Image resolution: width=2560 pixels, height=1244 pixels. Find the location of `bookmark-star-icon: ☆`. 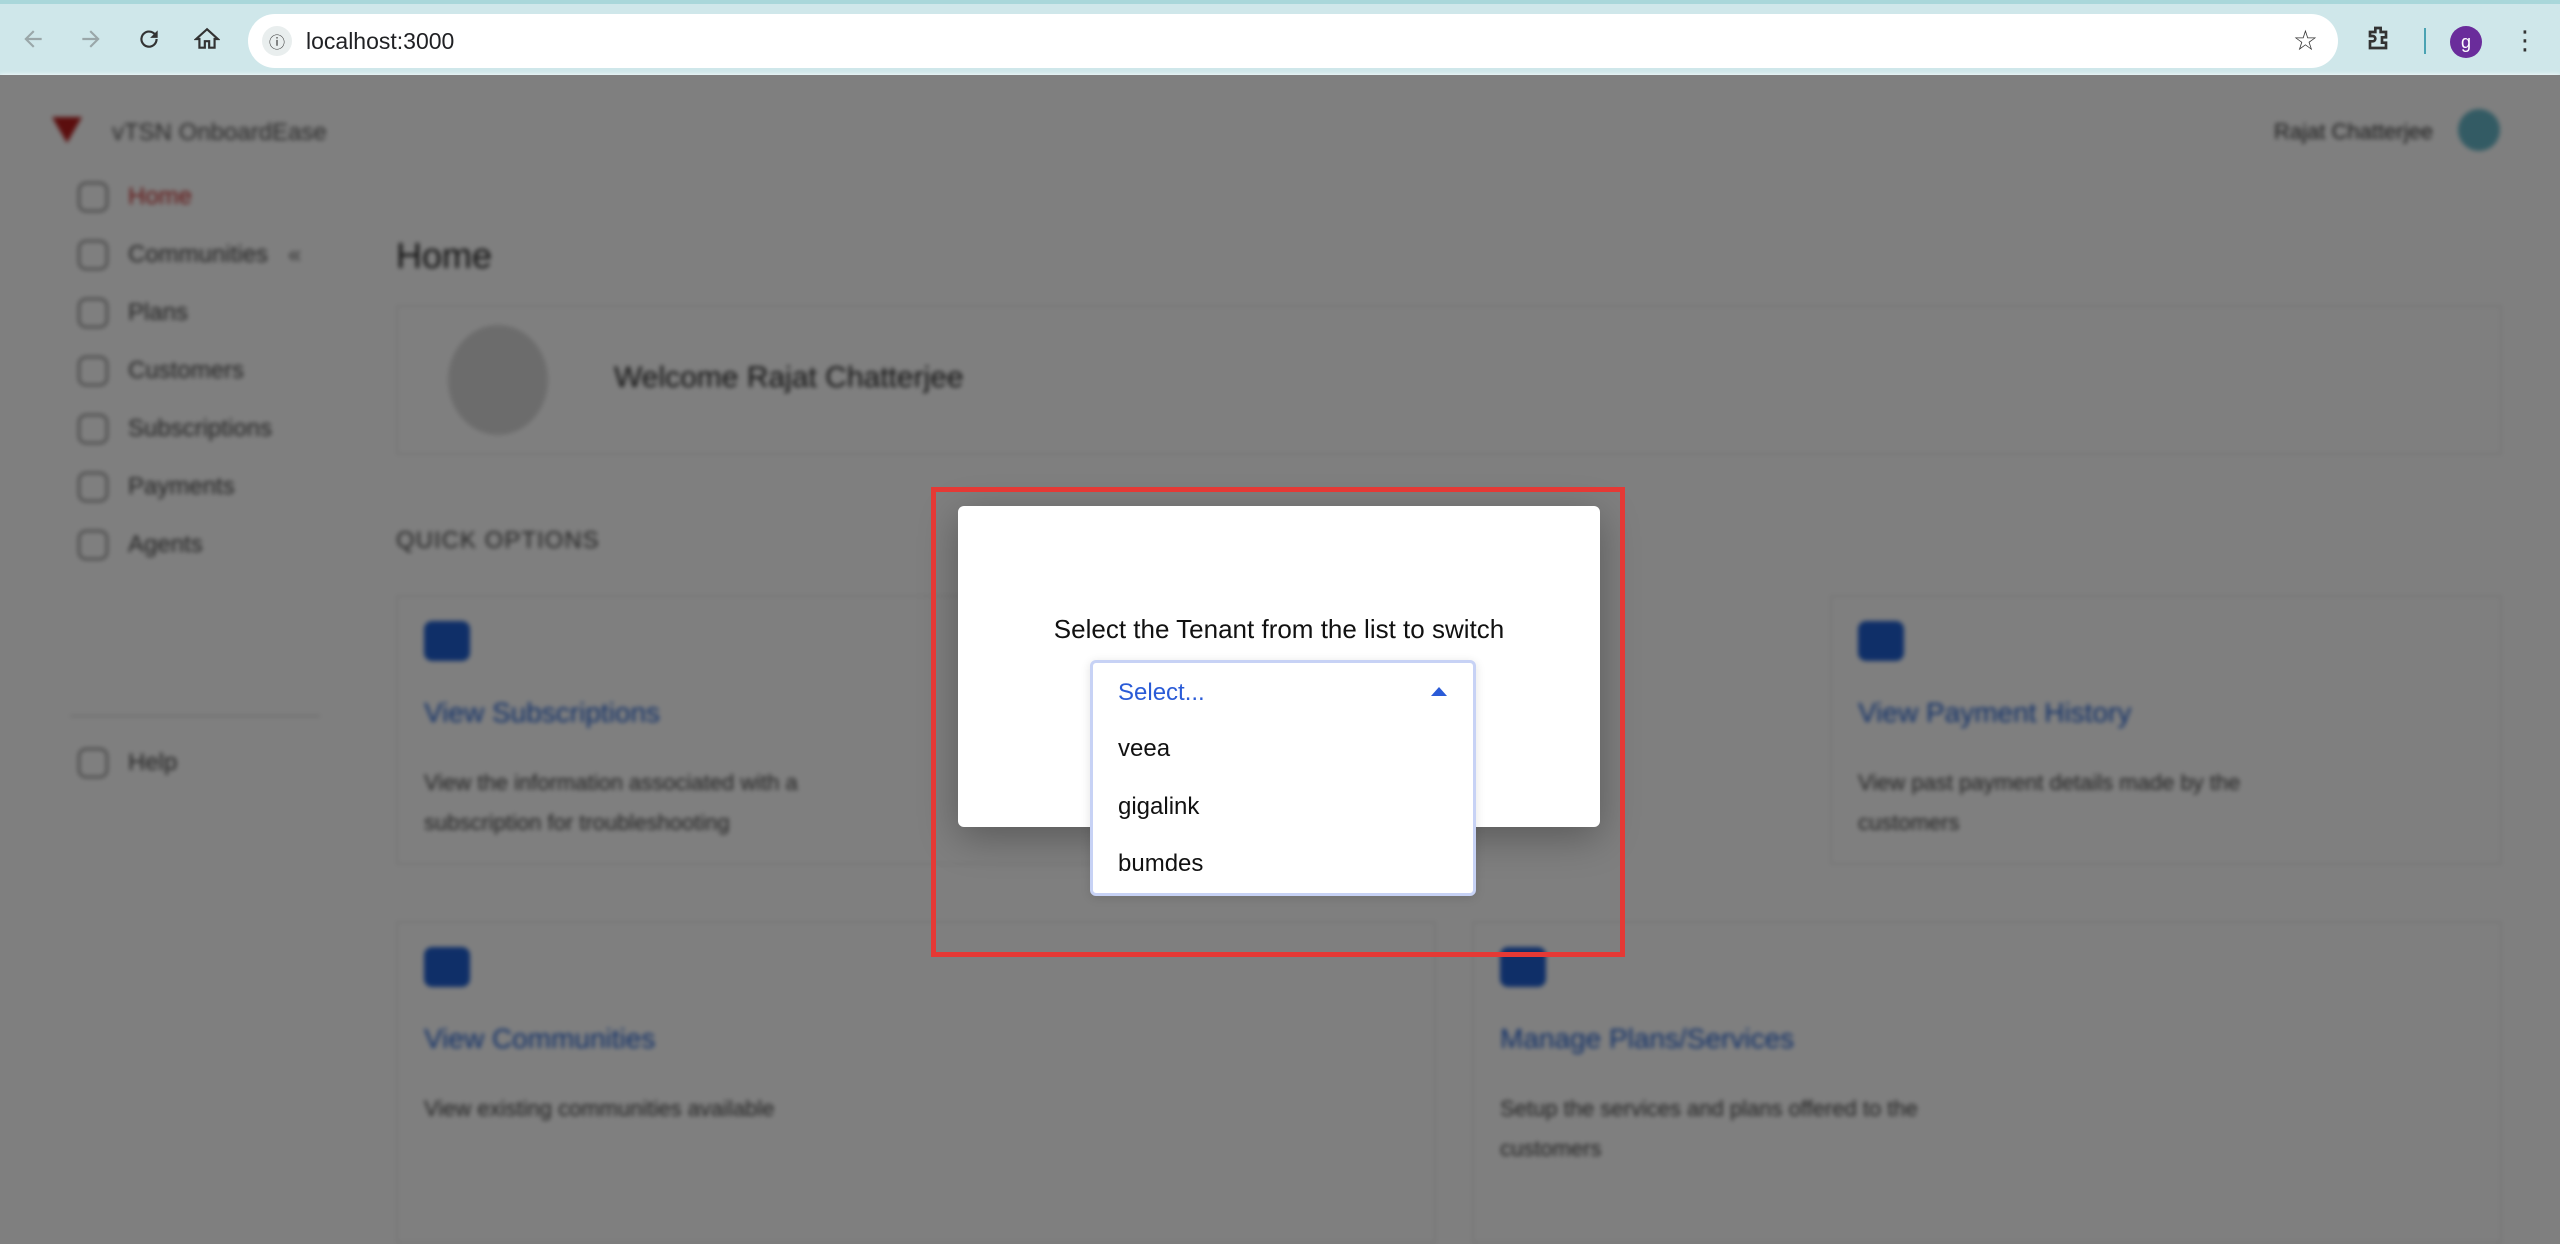

bookmark-star-icon: ☆ is located at coordinates (2305, 40).